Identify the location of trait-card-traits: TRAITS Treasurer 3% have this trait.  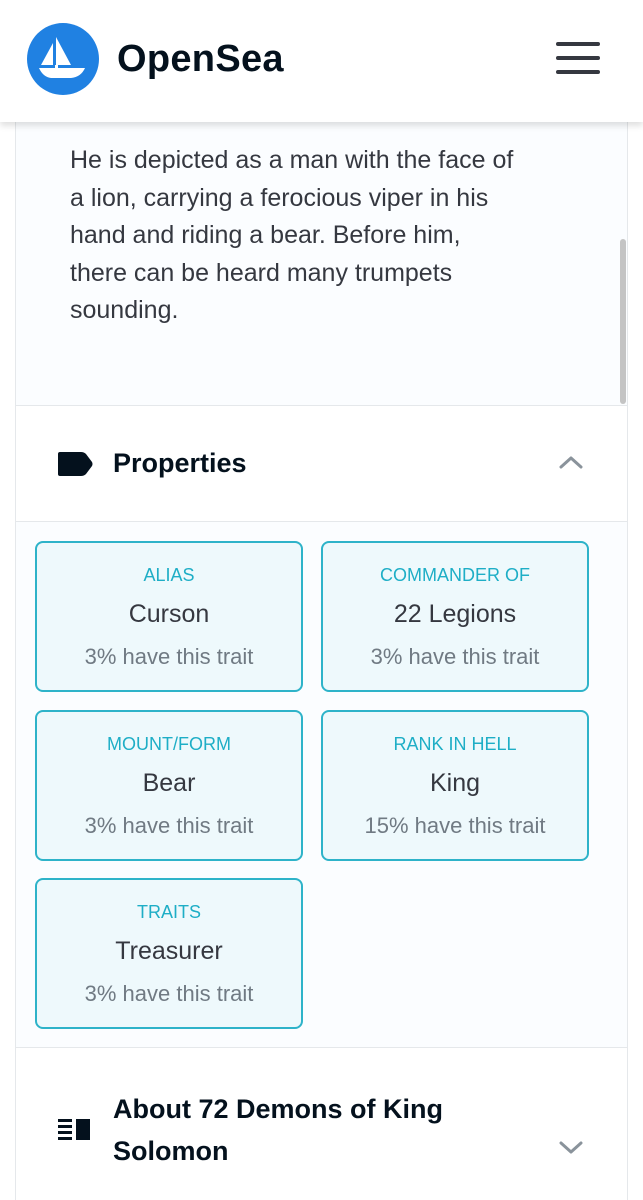
(169, 953).